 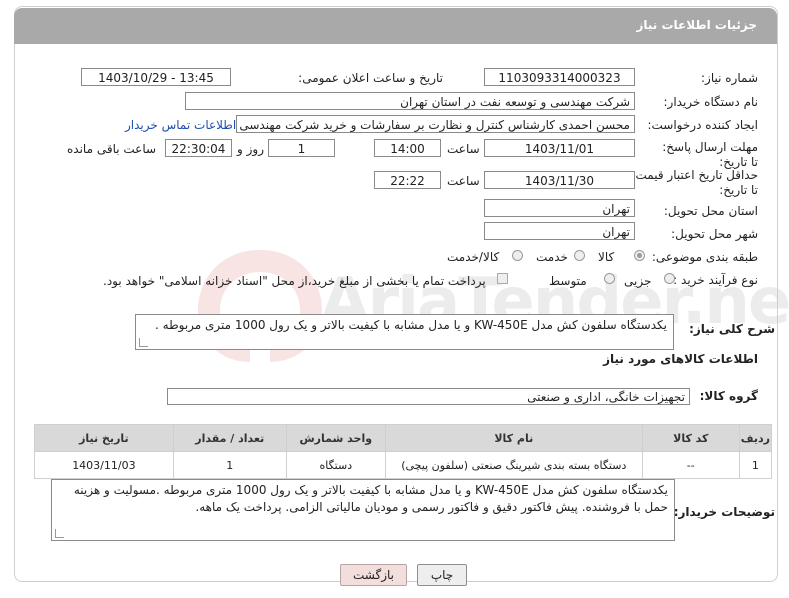 What do you see at coordinates (373, 575) in the screenshot?
I see `back-button: بازگشت` at bounding box center [373, 575].